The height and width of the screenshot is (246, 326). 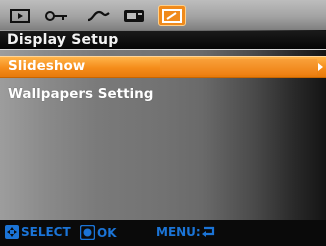 I want to click on footer-menu-label: MENU:, so click(x=178, y=232).